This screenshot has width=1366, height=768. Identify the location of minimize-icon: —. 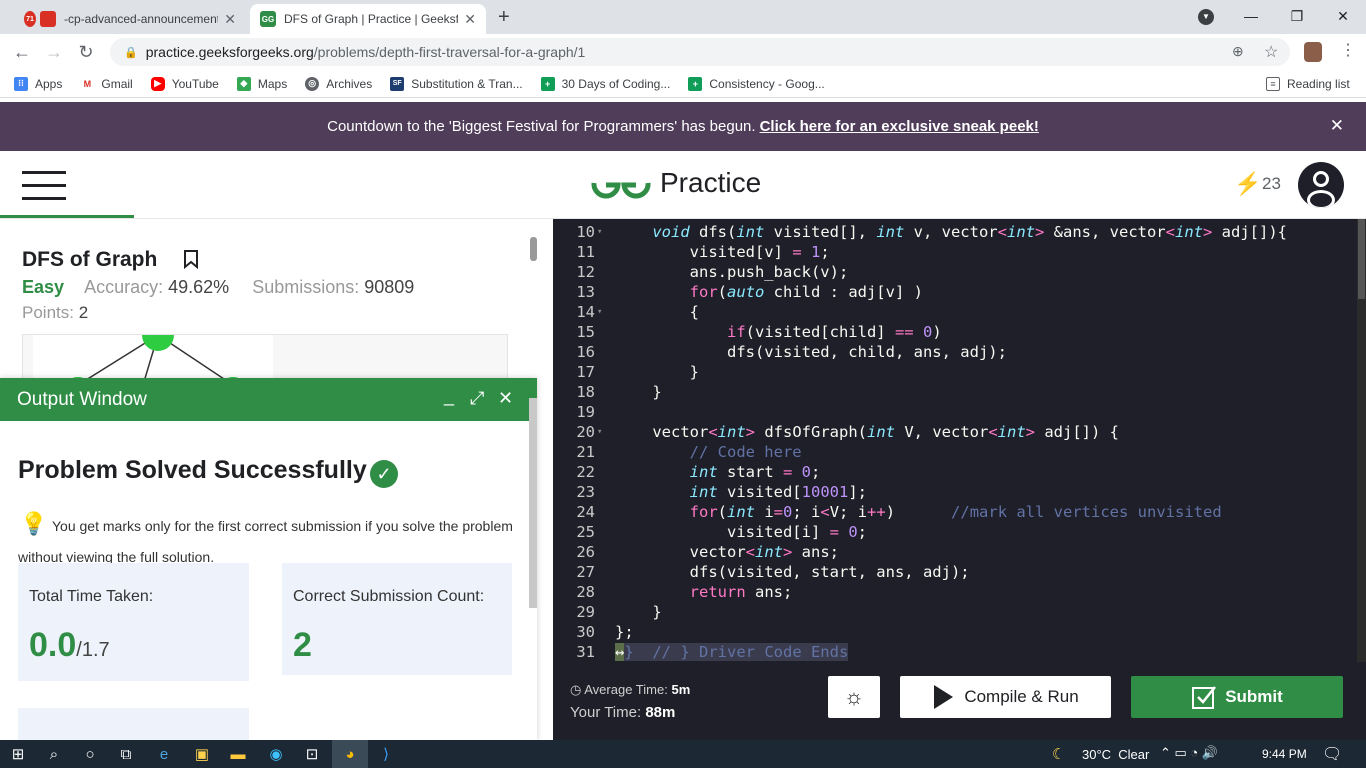
(1251, 16).